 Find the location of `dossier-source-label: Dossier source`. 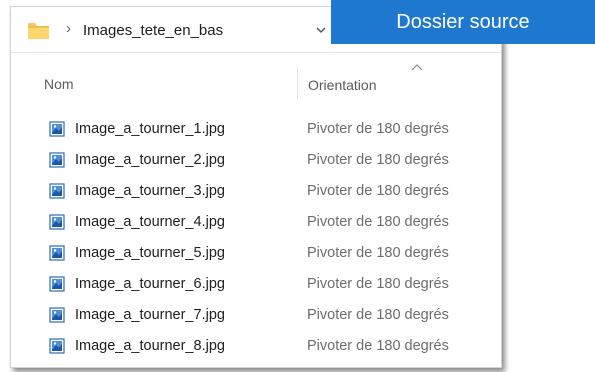

dossier-source-label: Dossier source is located at coordinates (463, 22).